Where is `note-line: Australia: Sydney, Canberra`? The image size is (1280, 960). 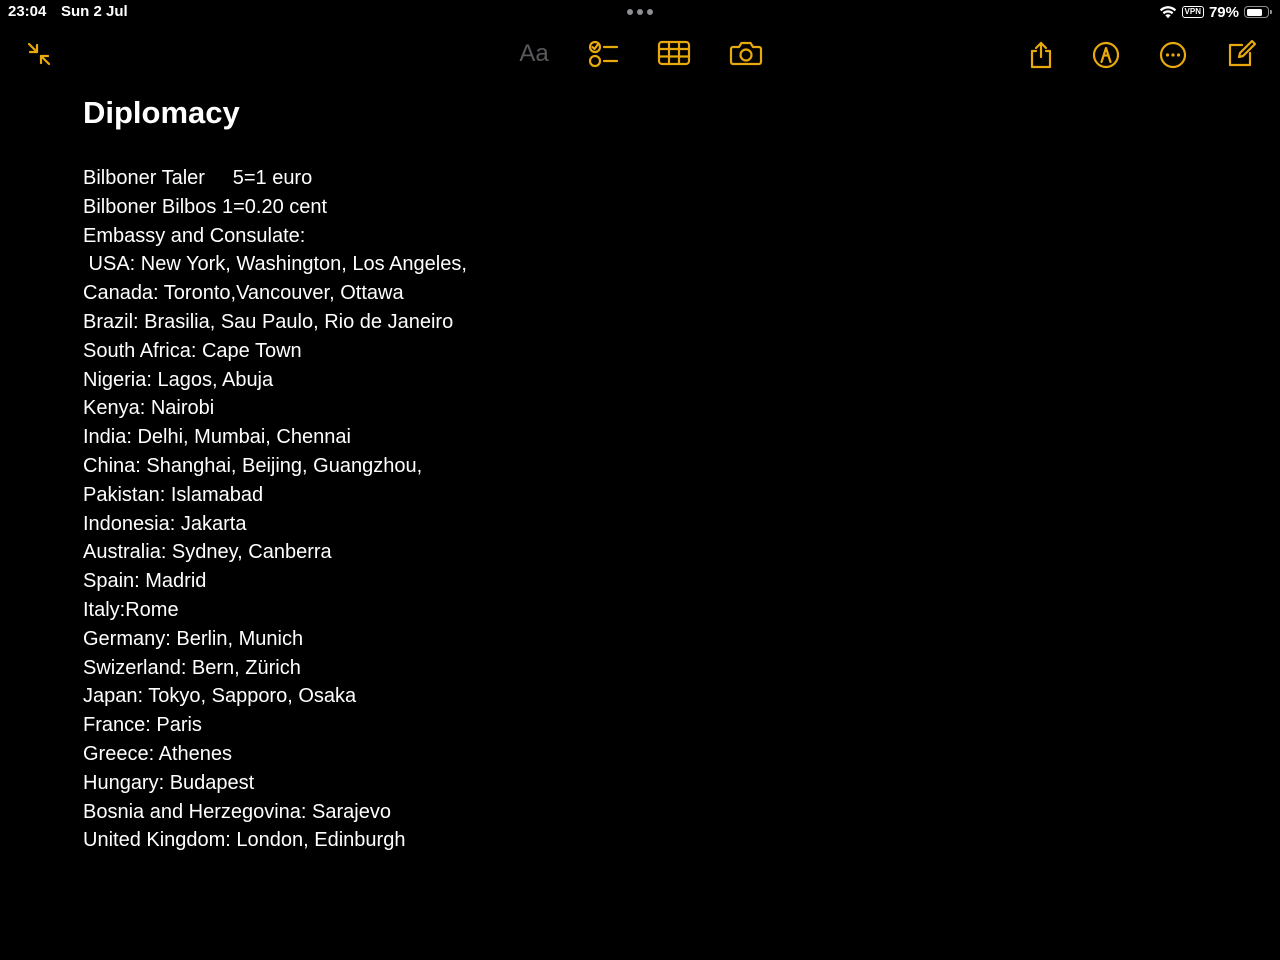
note-line: Australia: Sydney, Canberra is located at coordinates (533, 552).